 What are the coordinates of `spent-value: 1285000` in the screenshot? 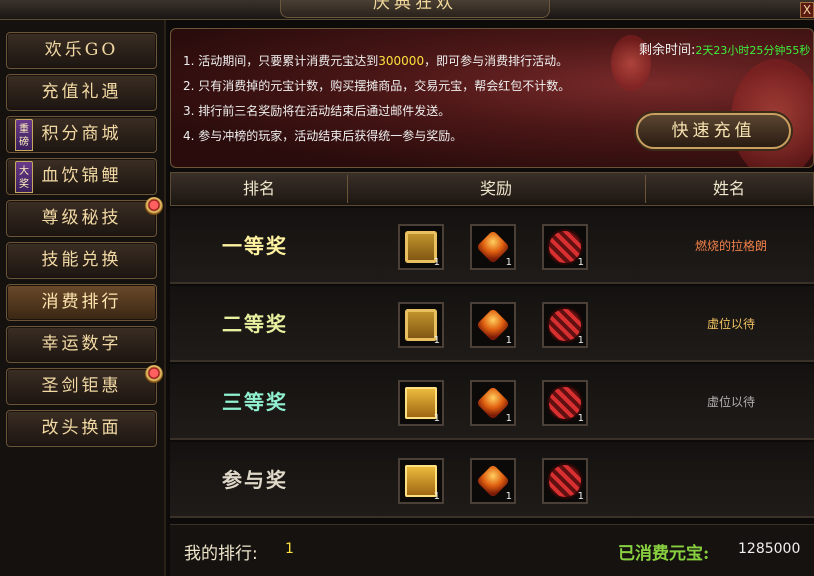 It's located at (769, 549).